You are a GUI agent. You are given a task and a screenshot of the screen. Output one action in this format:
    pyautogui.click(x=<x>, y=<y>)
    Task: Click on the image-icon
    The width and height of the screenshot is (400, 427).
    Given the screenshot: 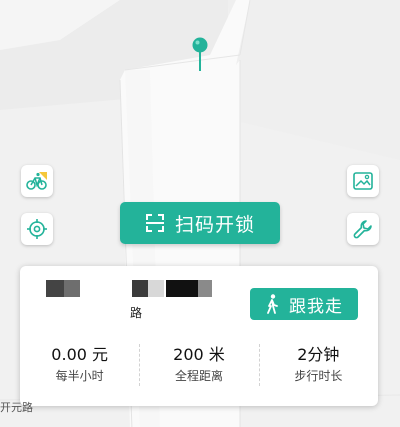 What is the action you would take?
    pyautogui.click(x=363, y=181)
    